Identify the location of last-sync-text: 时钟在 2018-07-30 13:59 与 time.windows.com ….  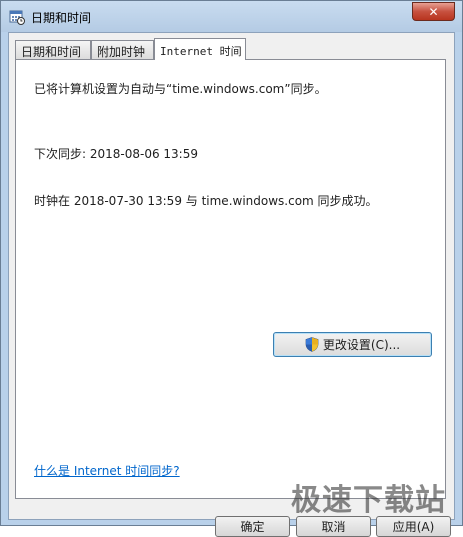
(206, 201).